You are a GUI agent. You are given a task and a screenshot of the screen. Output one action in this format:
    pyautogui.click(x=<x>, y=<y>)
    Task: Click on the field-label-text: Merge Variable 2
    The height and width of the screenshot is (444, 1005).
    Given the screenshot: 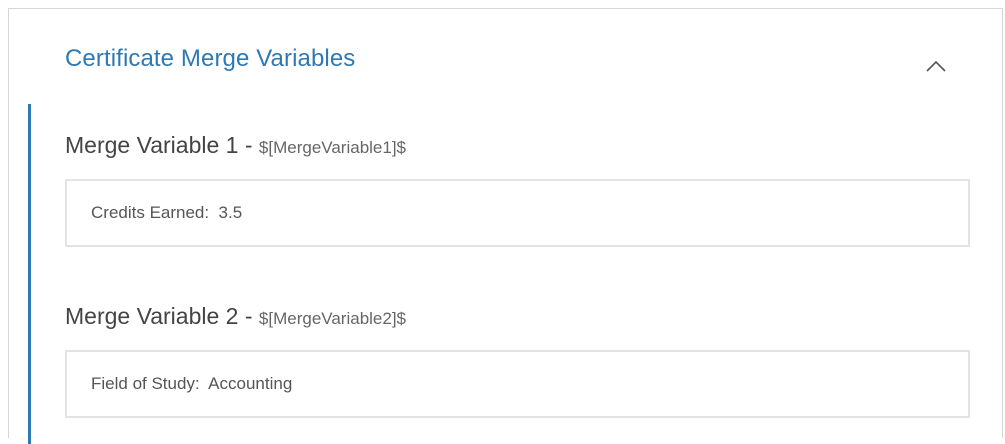 What is the action you would take?
    pyautogui.click(x=152, y=316)
    